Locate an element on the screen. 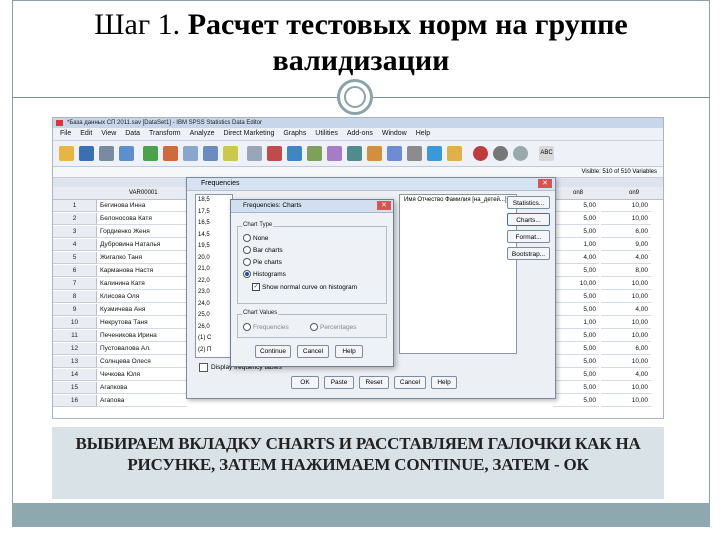  cell-on9: 8,00 is located at coordinates (626, 271).